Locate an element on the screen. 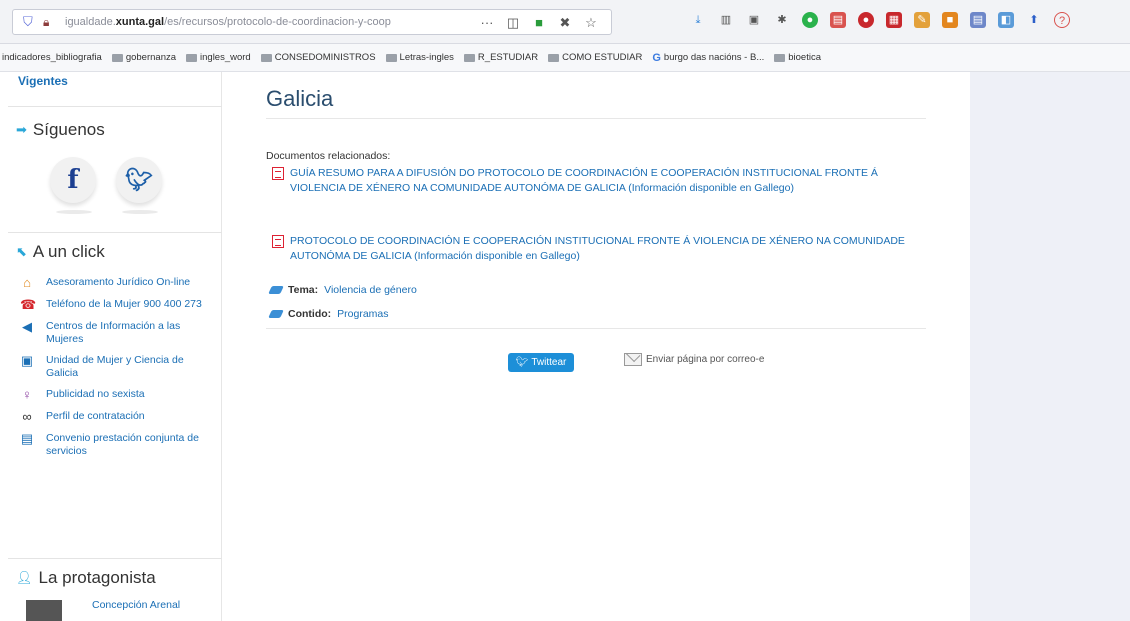  extension-toolbar: ⤓ ▥ ▣ ✱ ● ▤ ● ▦ ✎ ■ ▤ ◧ ⬆ ? is located at coordinates (880, 20).